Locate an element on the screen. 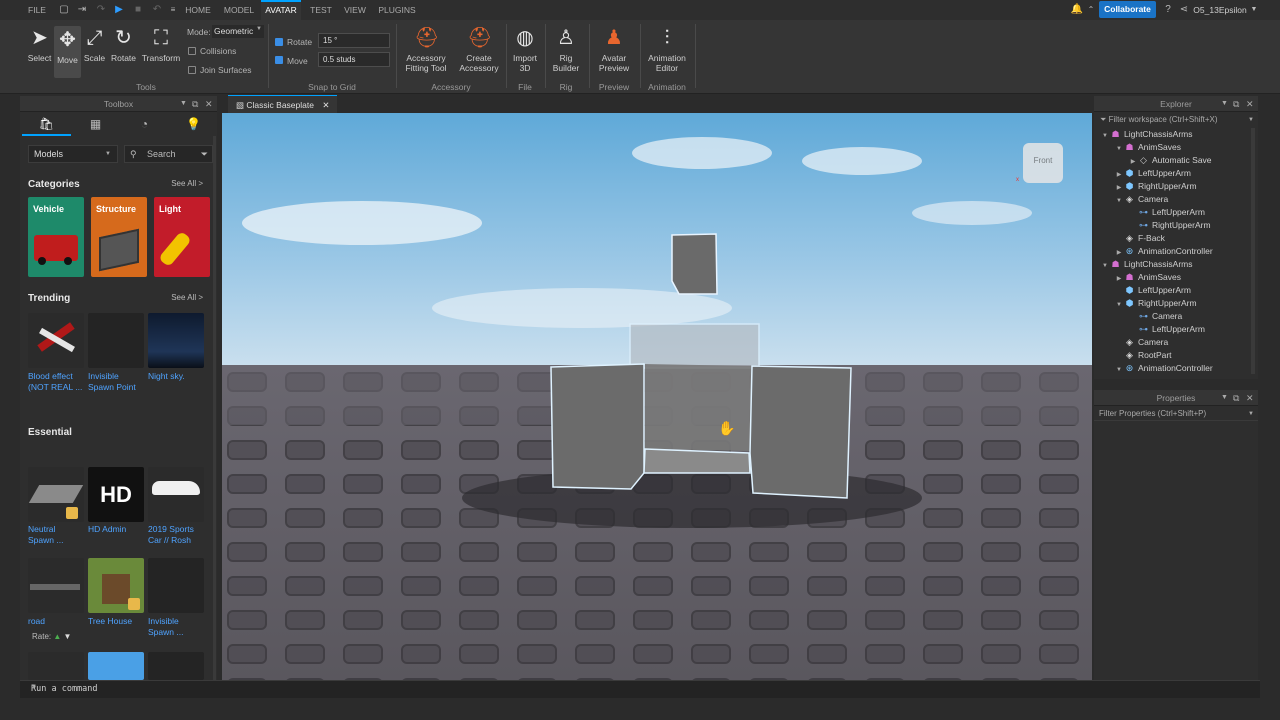 This screenshot has width=1280, height=720. explorer-row: ⊶ Camera is located at coordinates (1138, 316).